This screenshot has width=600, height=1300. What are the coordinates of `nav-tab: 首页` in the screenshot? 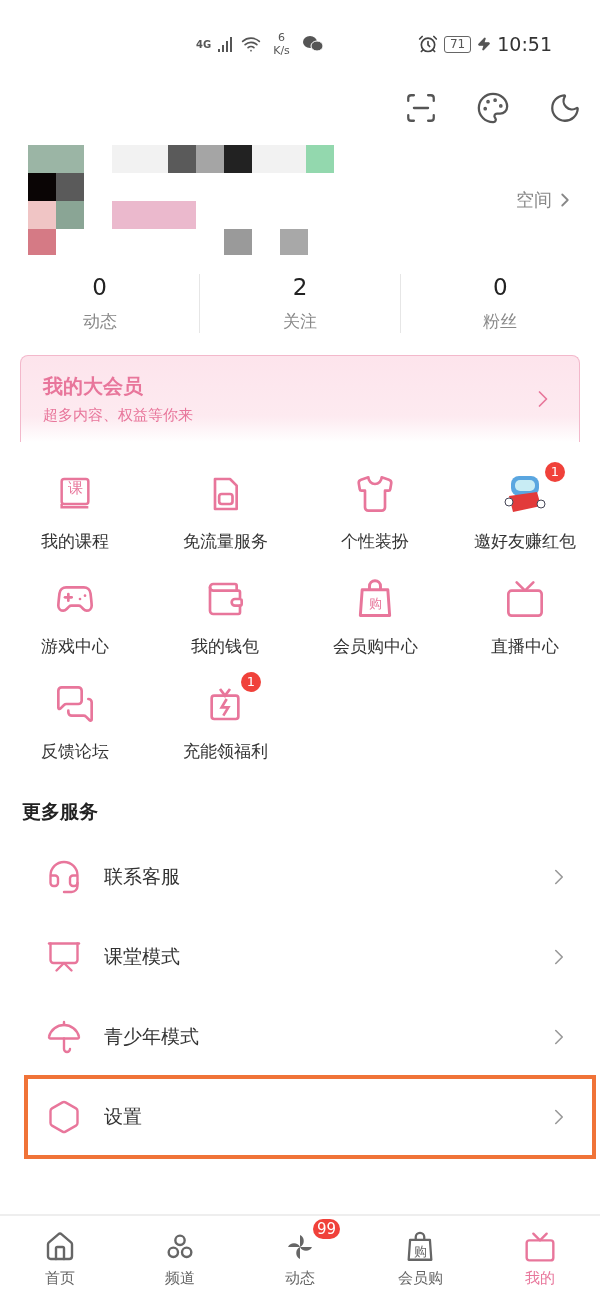 It's located at (60, 1278).